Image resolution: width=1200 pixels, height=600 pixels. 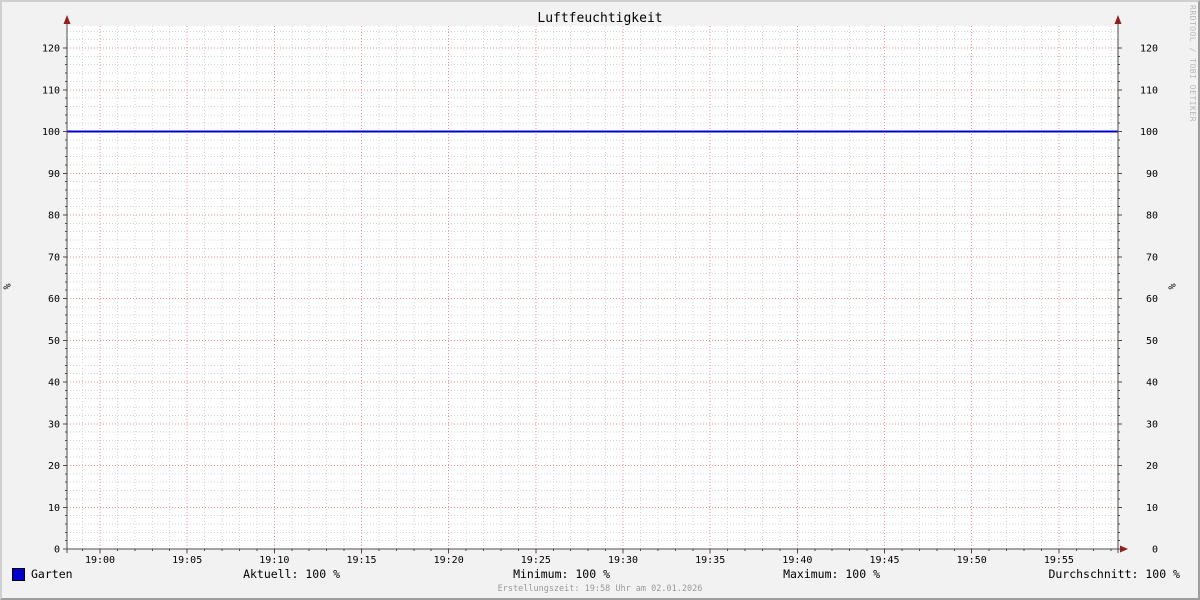 What do you see at coordinates (1152, 466) in the screenshot?
I see `y-tick-label-right: 20` at bounding box center [1152, 466].